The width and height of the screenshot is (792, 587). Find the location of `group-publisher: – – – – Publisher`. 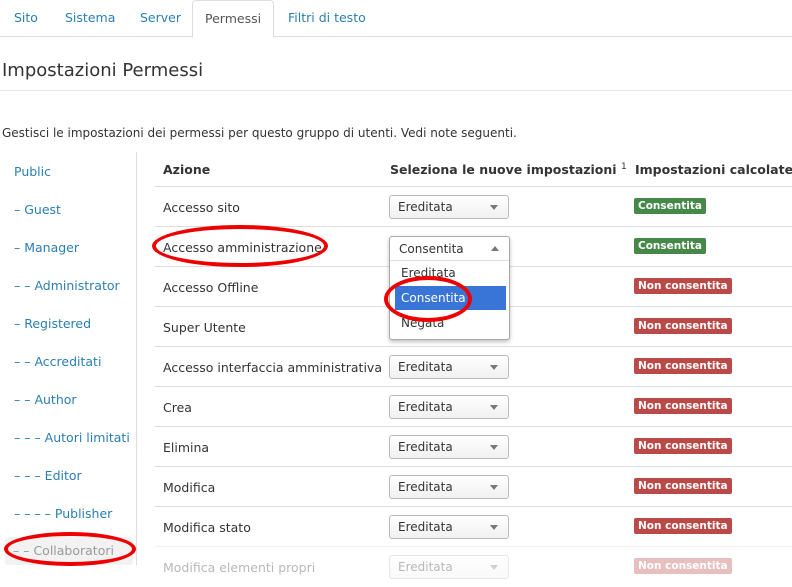

group-publisher: – – – – Publisher is located at coordinates (63, 513).